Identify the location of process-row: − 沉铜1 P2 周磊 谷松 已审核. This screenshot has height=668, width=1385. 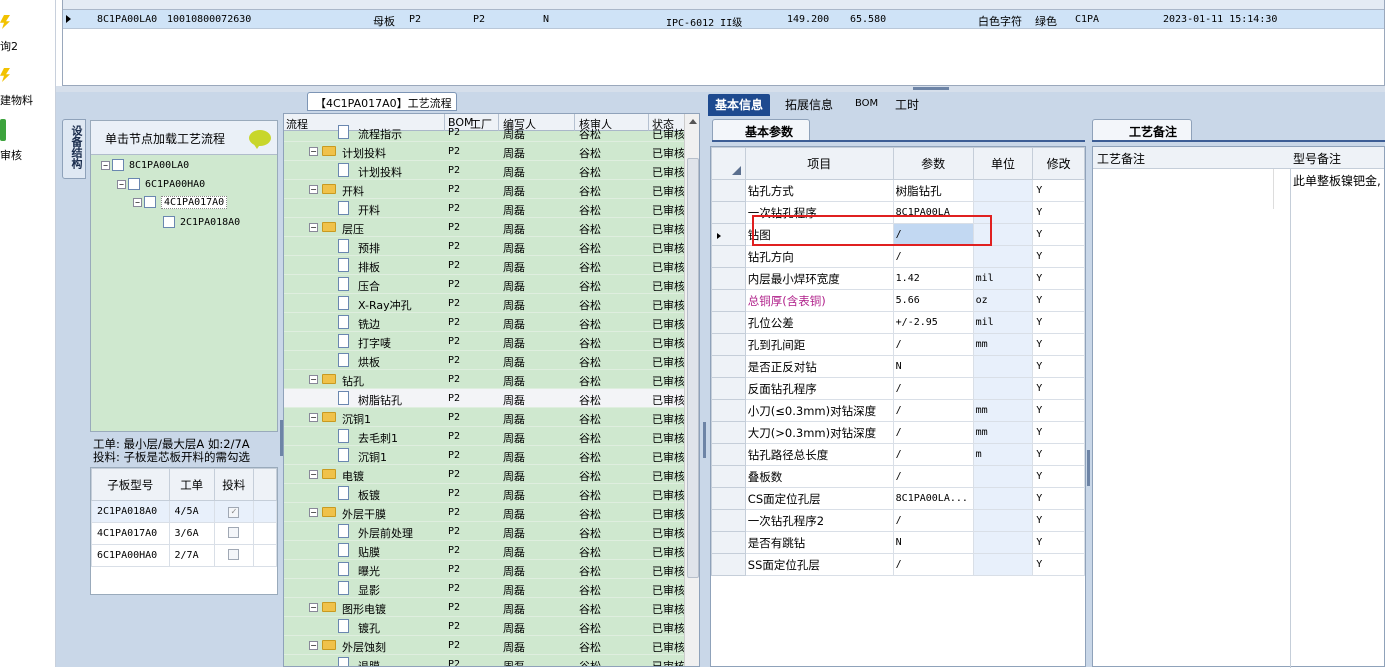
(484, 417).